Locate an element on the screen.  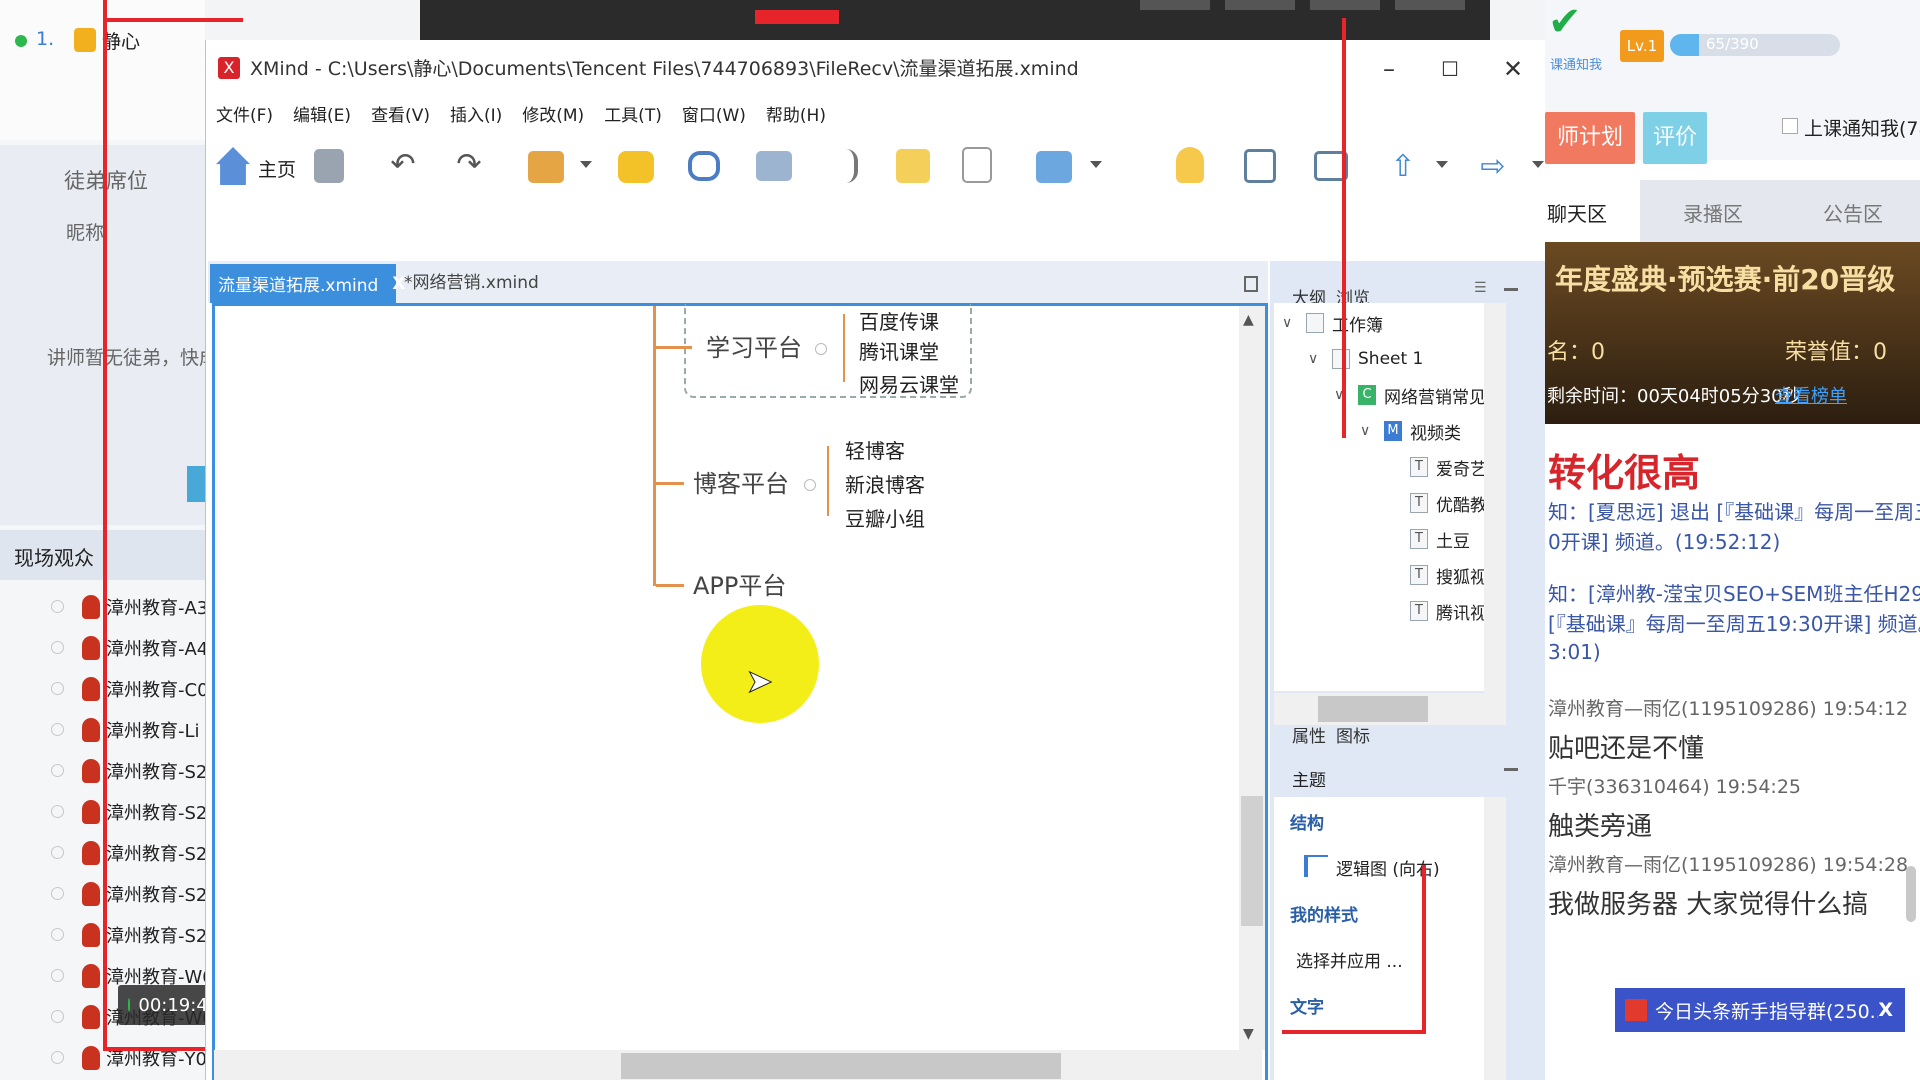
menu-insert: 插入(I) is located at coordinates (476, 113).